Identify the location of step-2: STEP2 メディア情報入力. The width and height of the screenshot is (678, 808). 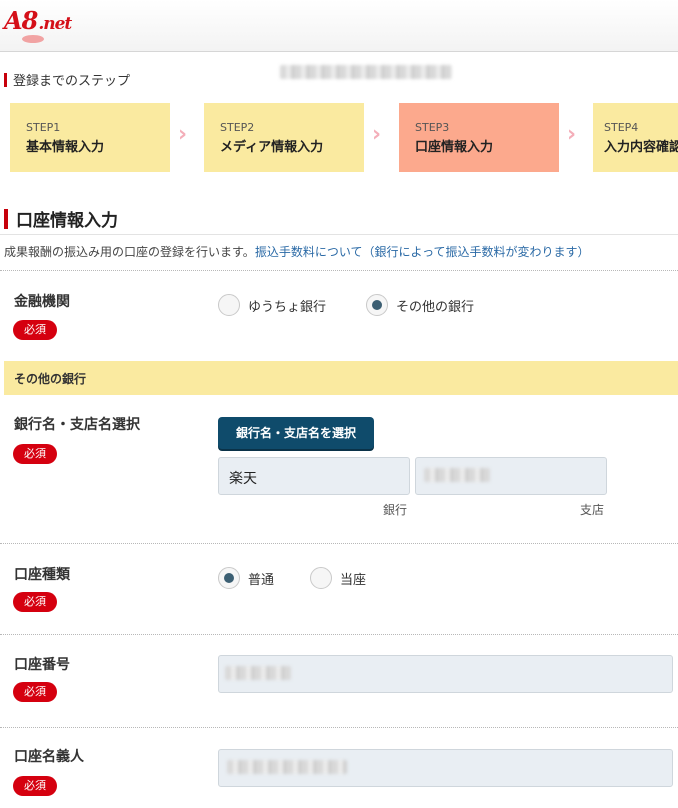
(284, 137).